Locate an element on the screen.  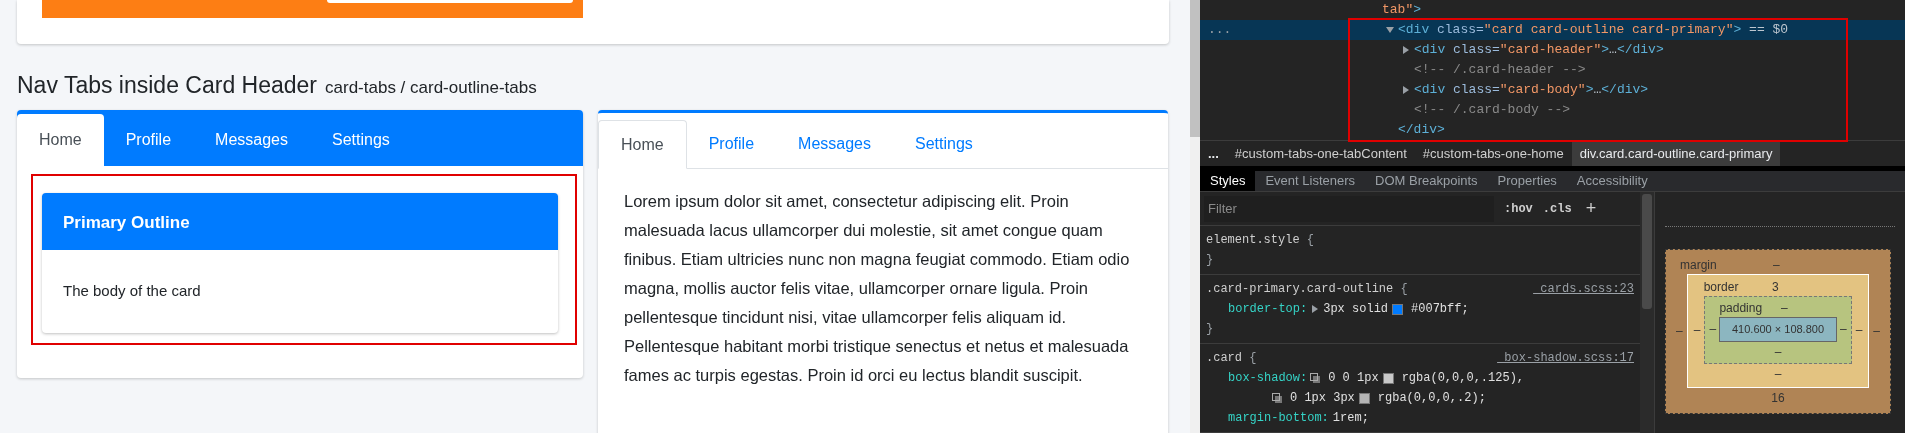
breadcrumb-item: #custom-tabs-one-tabContent is located at coordinates (1320, 153).